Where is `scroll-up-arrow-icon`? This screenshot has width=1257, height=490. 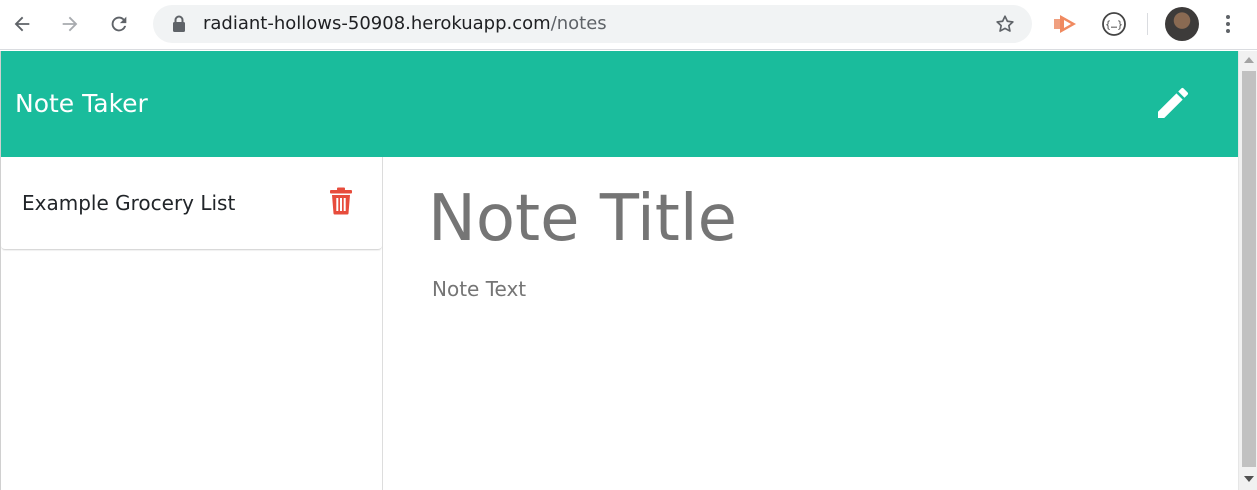 scroll-up-arrow-icon is located at coordinates (1249, 60).